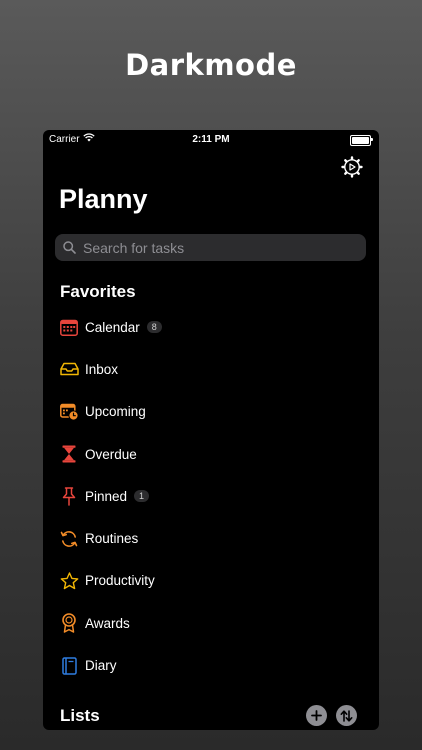 Image resolution: width=422 pixels, height=750 pixels. I want to click on favorite-label: Overdue, so click(111, 454).